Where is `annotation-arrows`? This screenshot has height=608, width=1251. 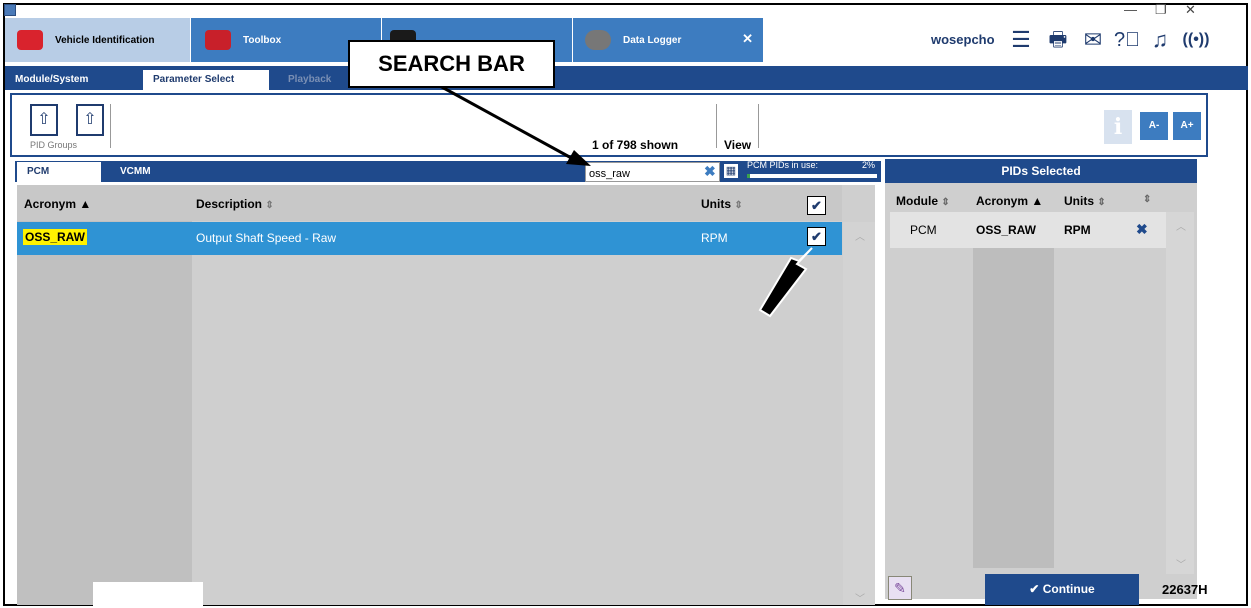 annotation-arrows is located at coordinates (626, 201).